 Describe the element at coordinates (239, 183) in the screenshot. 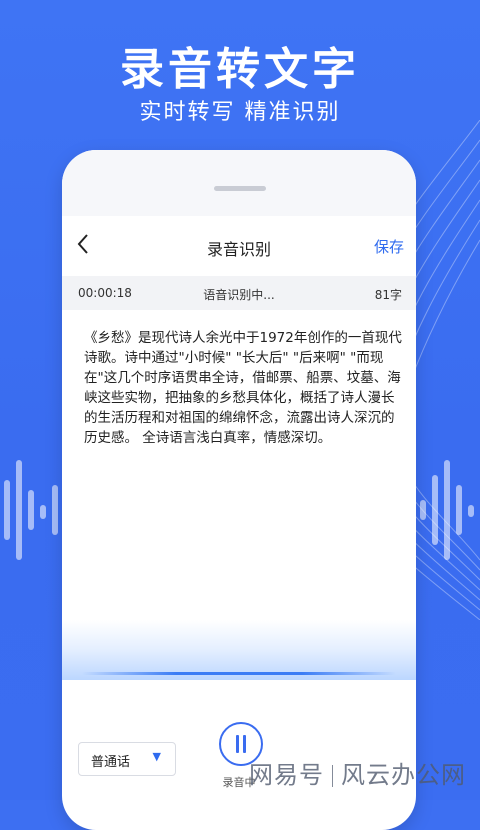

I see `phone-top-bezel` at that location.